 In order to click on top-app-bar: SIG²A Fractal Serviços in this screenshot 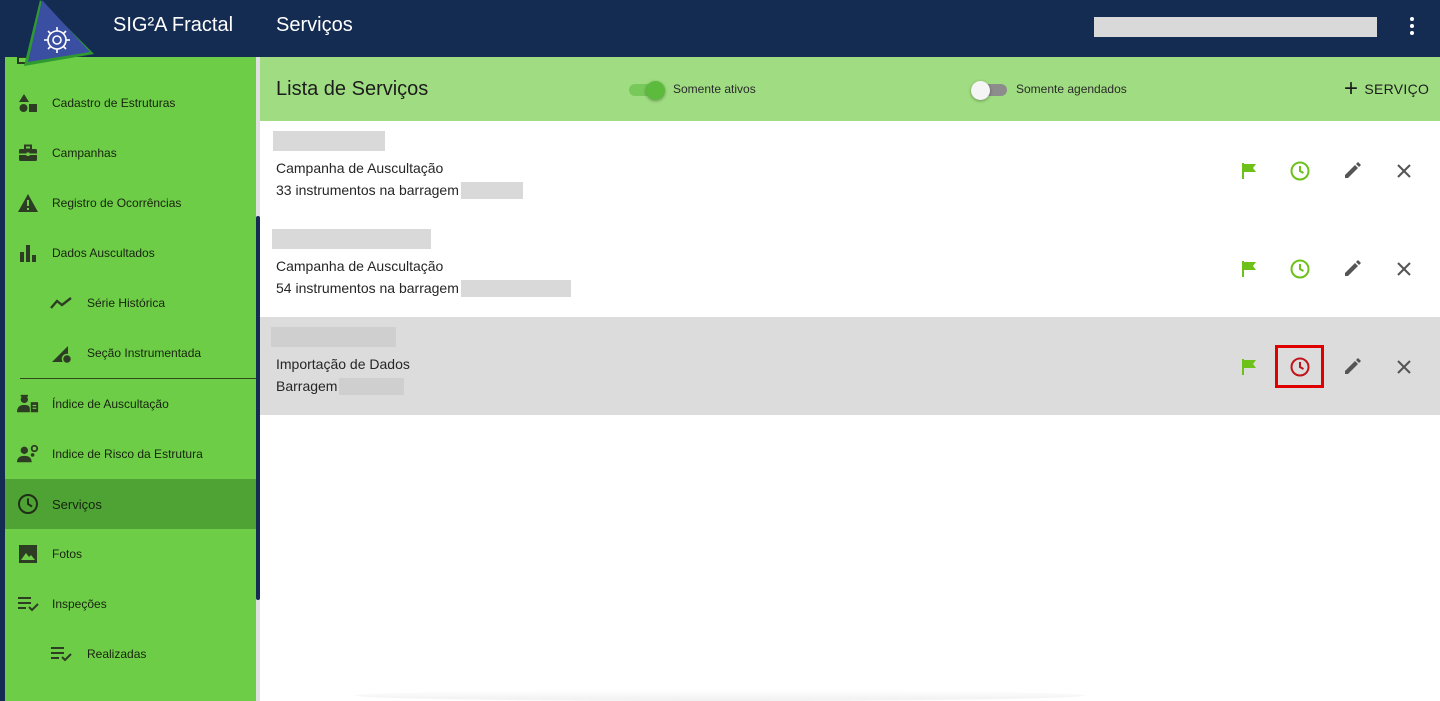, I will do `click(720, 28)`.